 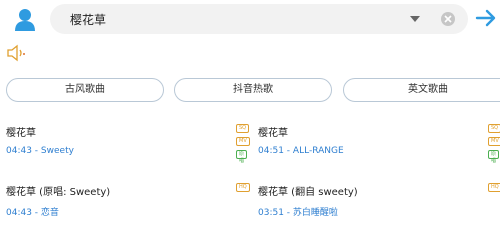 What do you see at coordinates (379, 203) in the screenshot?
I see `song-item: 樱花草 (翻自 sweety) 03:51 - 苏白睡醒啦 HQ` at bounding box center [379, 203].